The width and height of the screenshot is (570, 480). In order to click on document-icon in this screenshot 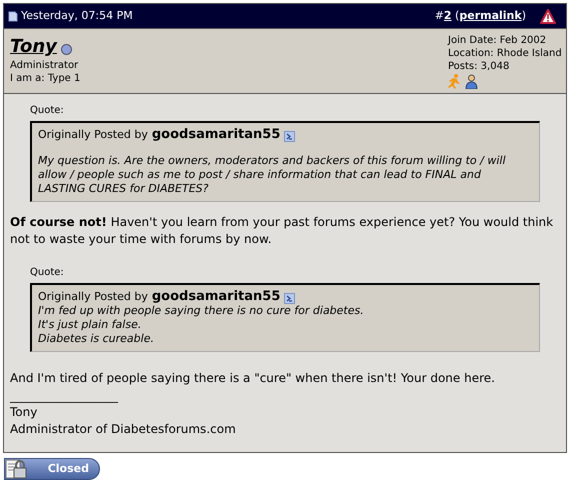, I will do `click(13, 16)`.